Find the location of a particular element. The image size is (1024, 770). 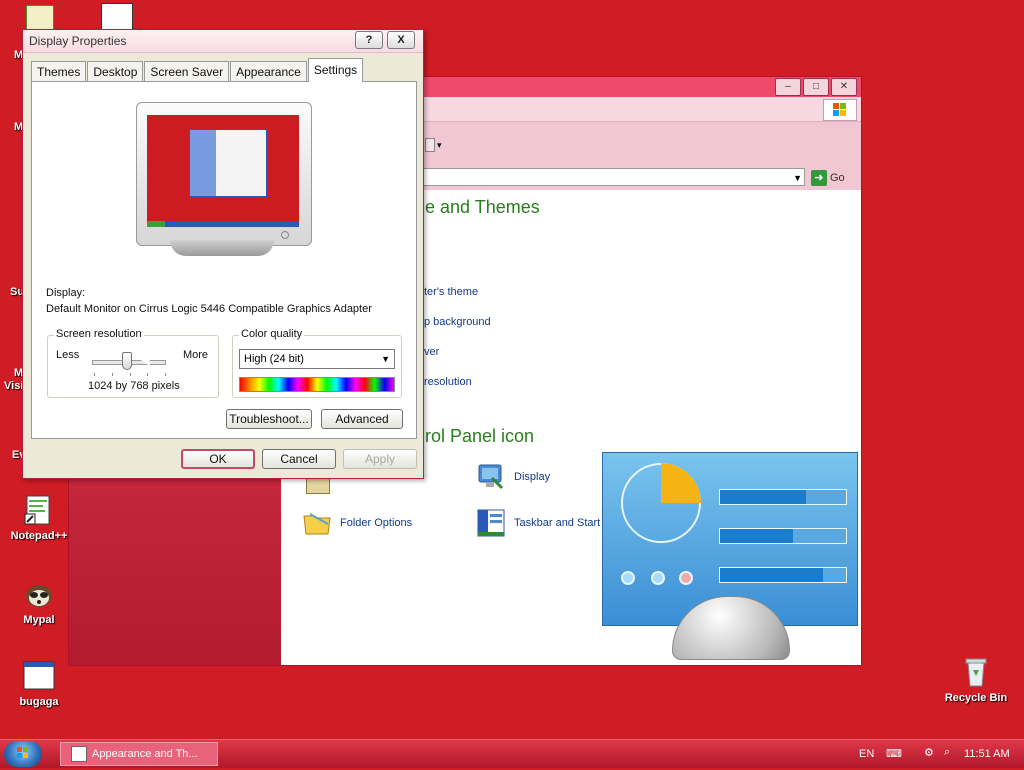

color-spectrum-bar is located at coordinates (317, 384).